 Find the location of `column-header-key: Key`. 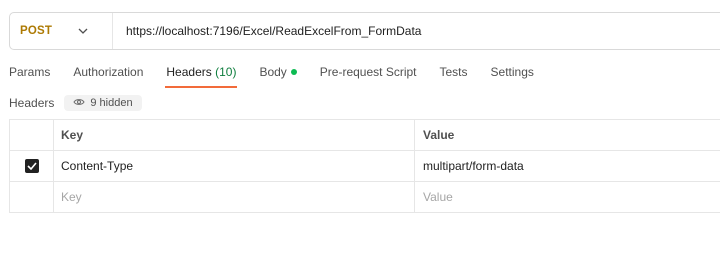

column-header-key: Key is located at coordinates (234, 135).